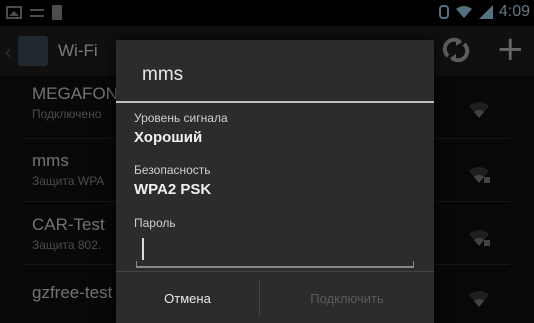  What do you see at coordinates (163, 74) in the screenshot?
I see `dialog-title: mms` at bounding box center [163, 74].